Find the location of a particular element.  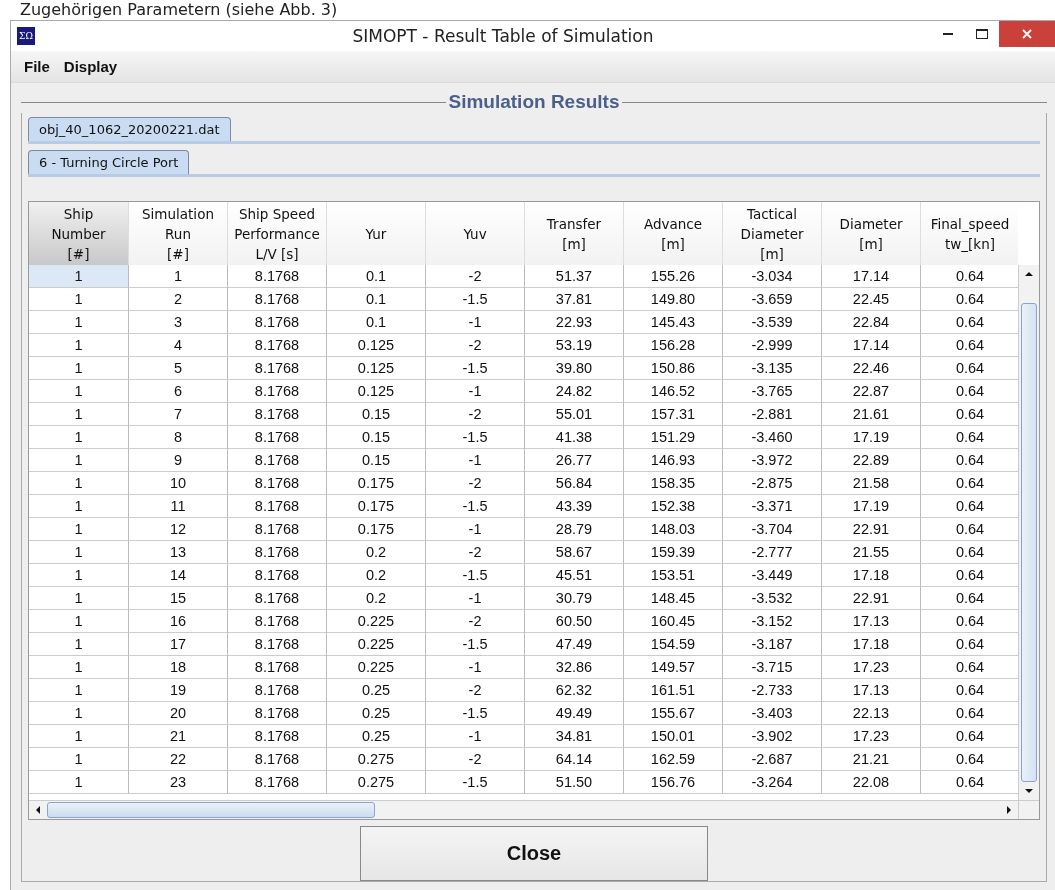

column-header: Ship Speed Performance L/V [s] is located at coordinates (277, 233).